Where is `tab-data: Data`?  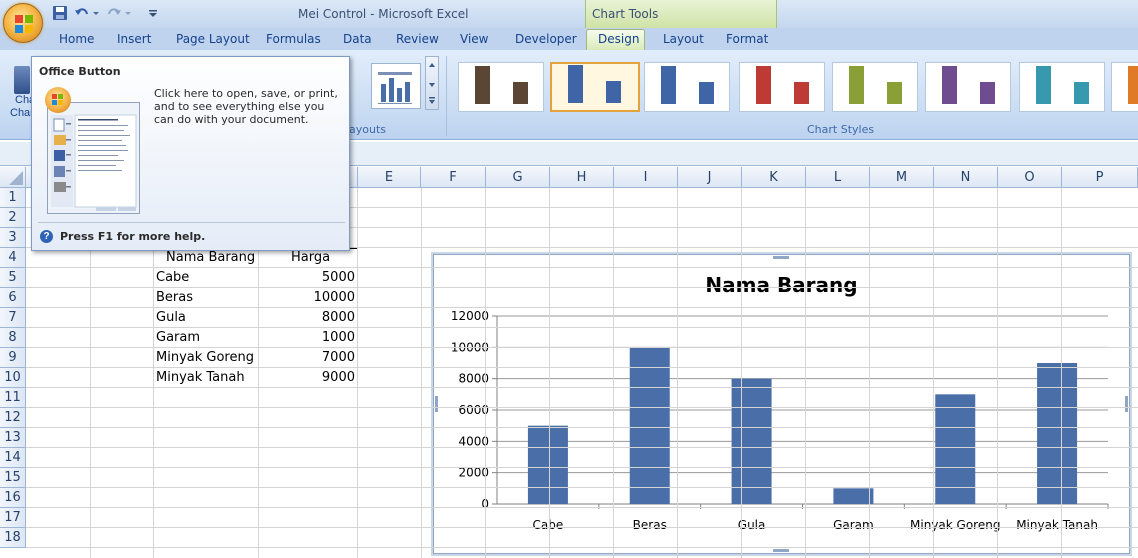
tab-data: Data is located at coordinates (357, 39).